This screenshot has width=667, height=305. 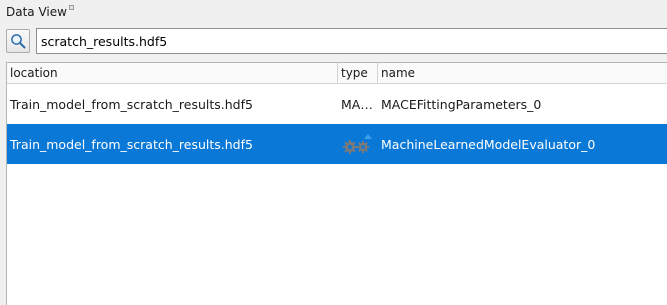 What do you see at coordinates (351, 41) in the screenshot?
I see `search-input` at bounding box center [351, 41].